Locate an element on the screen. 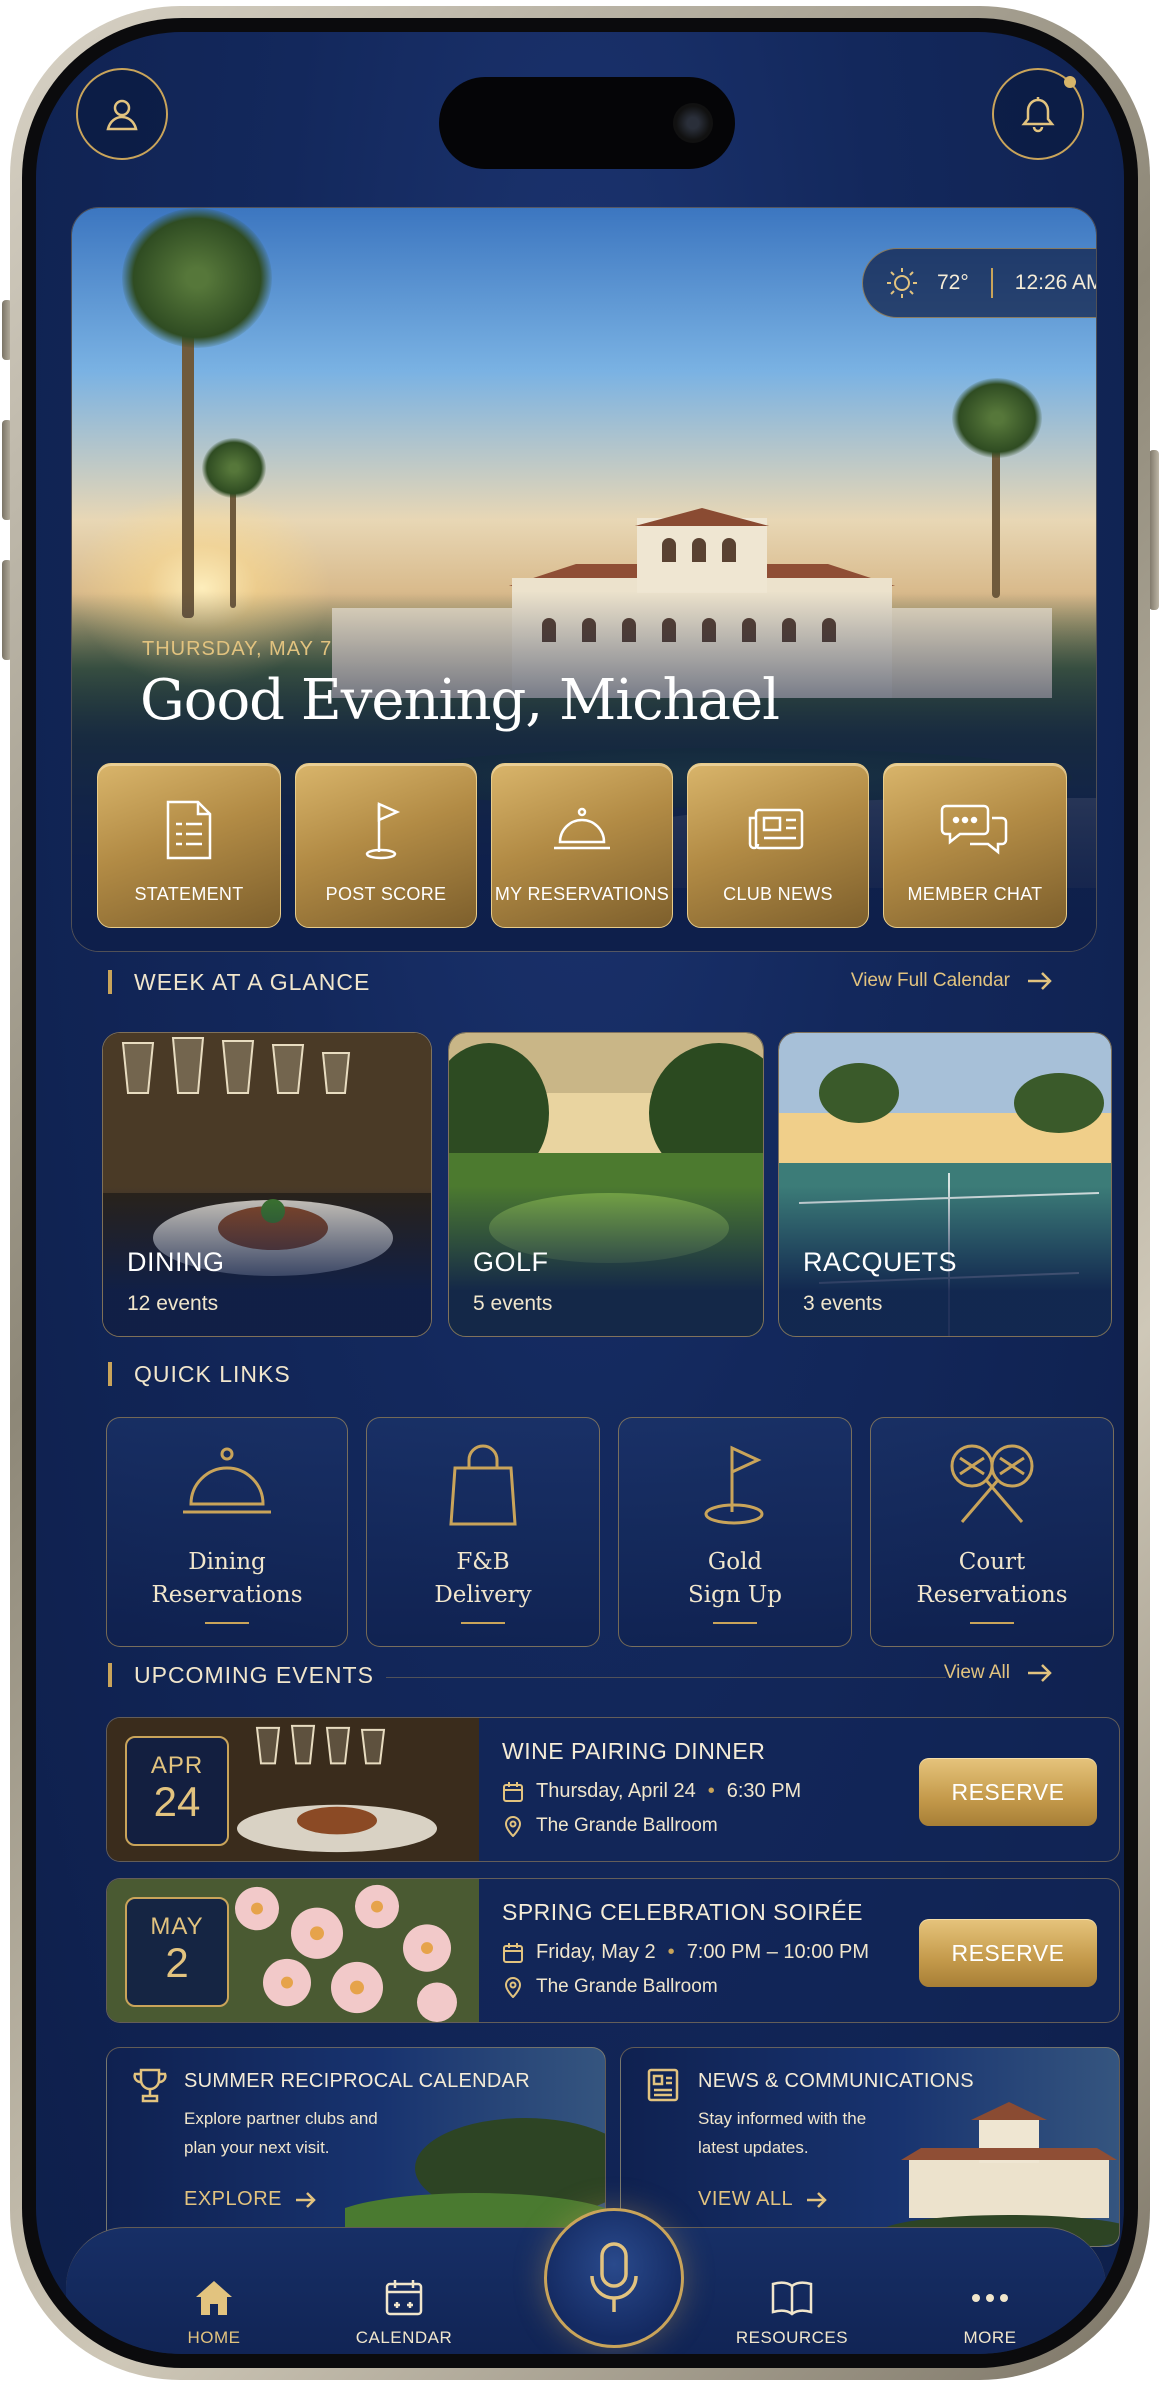  promo-title: NEWS & COMMUNICATIONS is located at coordinates (836, 2081).